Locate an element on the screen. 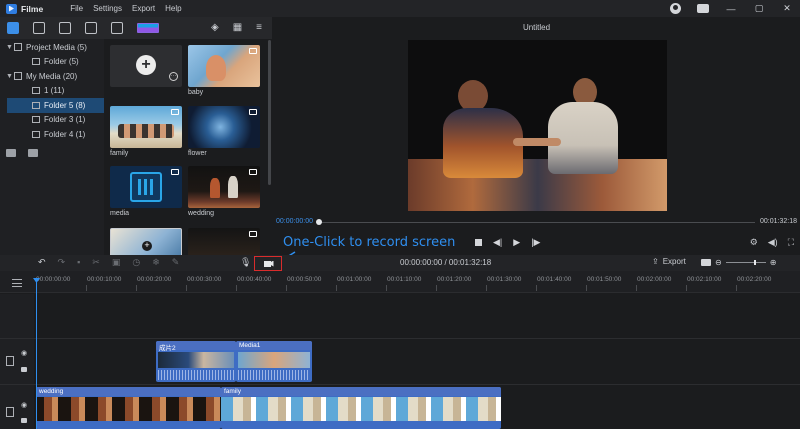 The height and width of the screenshot is (429, 800). track-menu-icon is located at coordinates (17, 283).